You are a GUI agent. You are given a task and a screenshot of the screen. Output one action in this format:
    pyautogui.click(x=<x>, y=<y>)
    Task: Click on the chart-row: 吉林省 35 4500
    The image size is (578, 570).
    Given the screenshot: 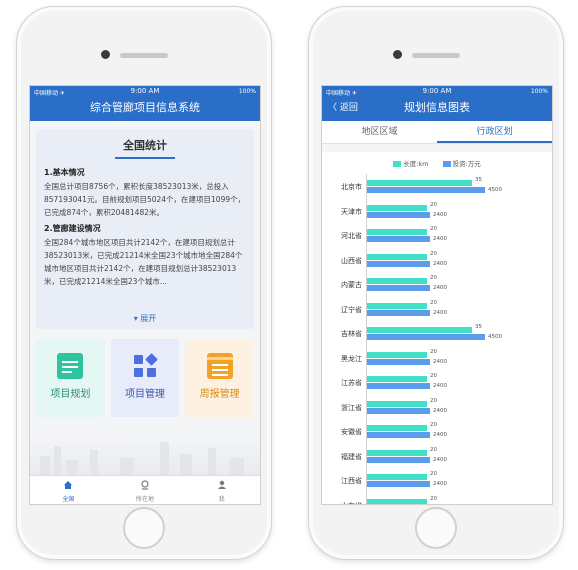 What is the action you would take?
    pyautogui.click(x=437, y=334)
    